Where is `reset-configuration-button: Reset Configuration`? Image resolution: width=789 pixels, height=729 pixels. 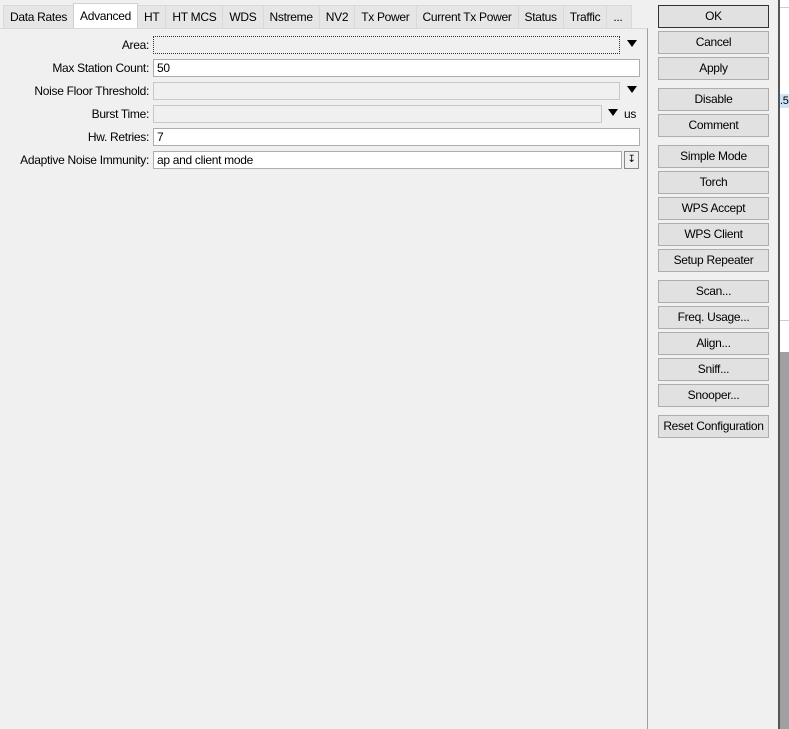
reset-configuration-button: Reset Configuration is located at coordinates (713, 426).